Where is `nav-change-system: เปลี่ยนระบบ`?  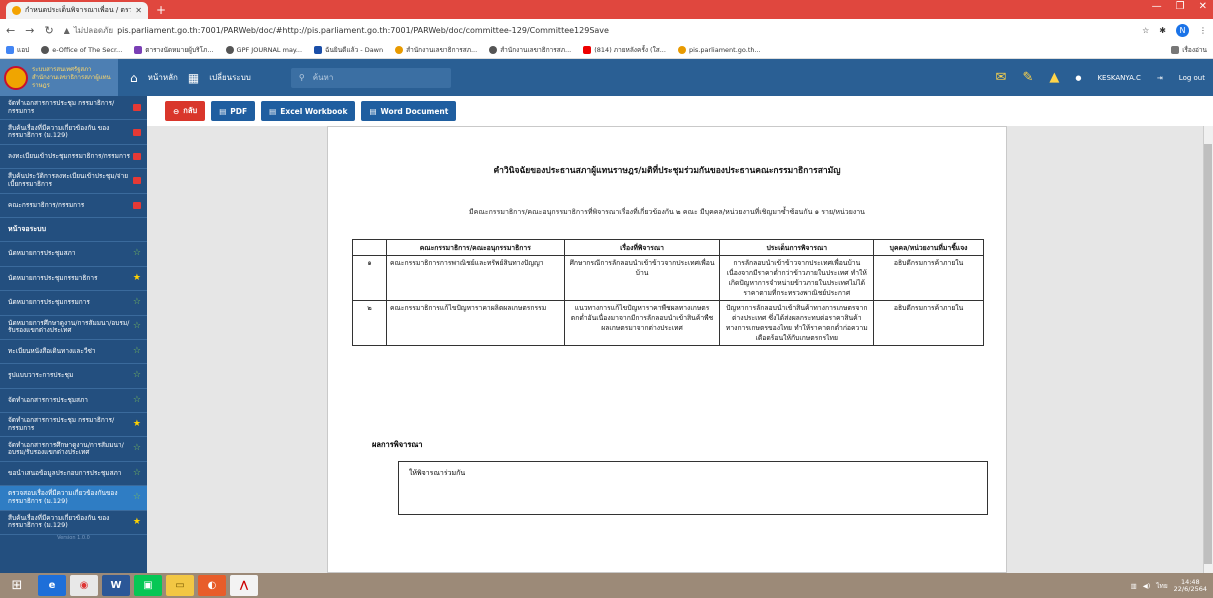 nav-change-system: เปลี่ยนระบบ is located at coordinates (230, 77).